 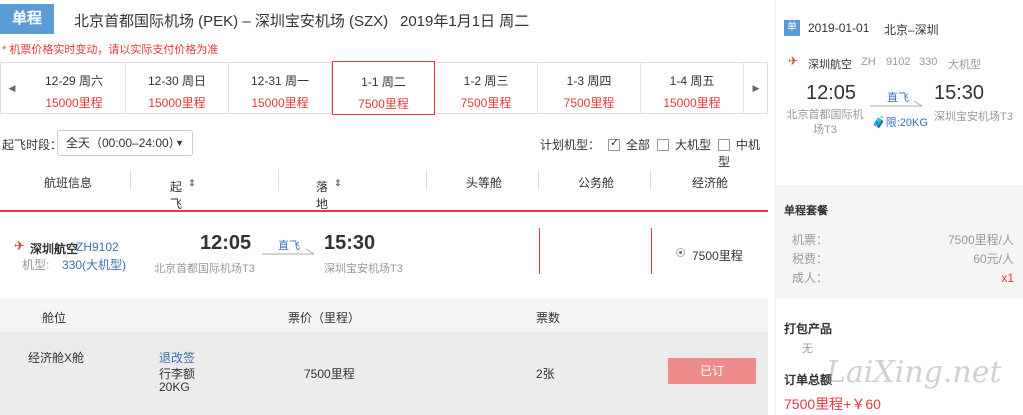 I want to click on baggage-info: 🧳限:20KG, so click(x=900, y=122).